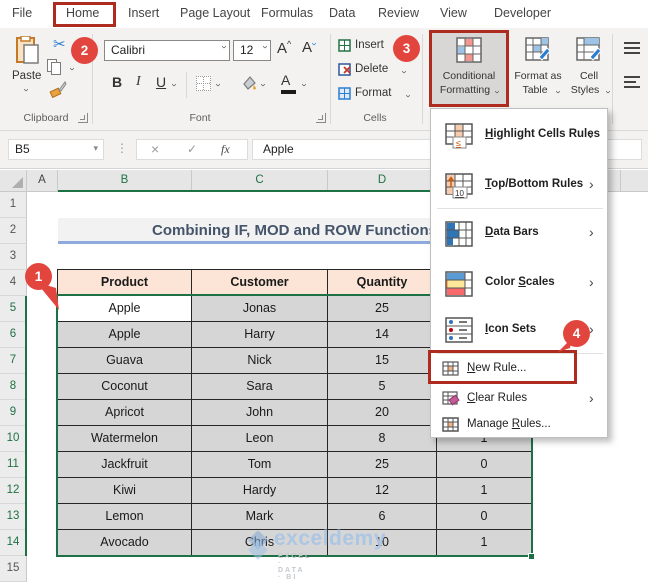 This screenshot has height=587, width=648. What do you see at coordinates (13, 569) in the screenshot?
I see `row-header-15: 15` at bounding box center [13, 569].